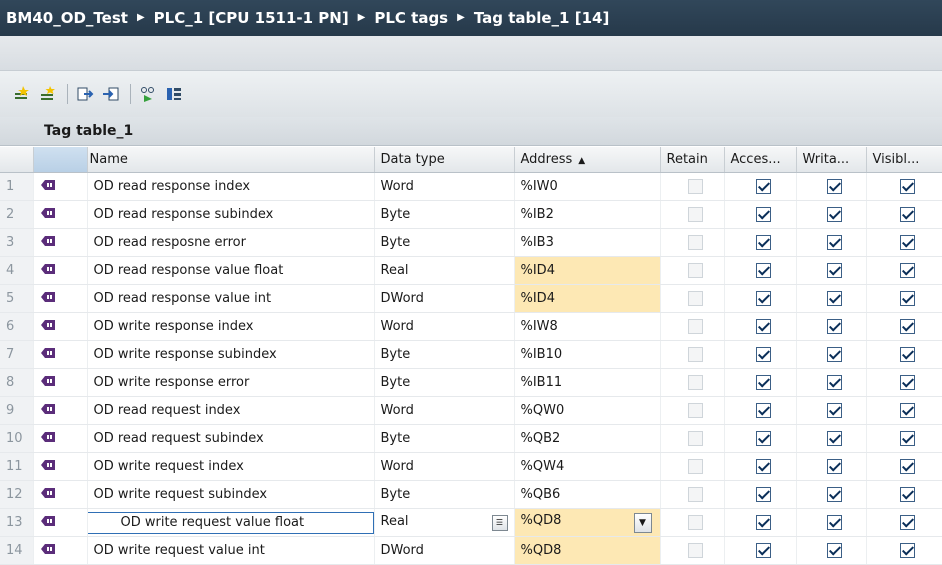 The width and height of the screenshot is (942, 565). What do you see at coordinates (231, 326) in the screenshot?
I see `name-cell: OD write response index` at bounding box center [231, 326].